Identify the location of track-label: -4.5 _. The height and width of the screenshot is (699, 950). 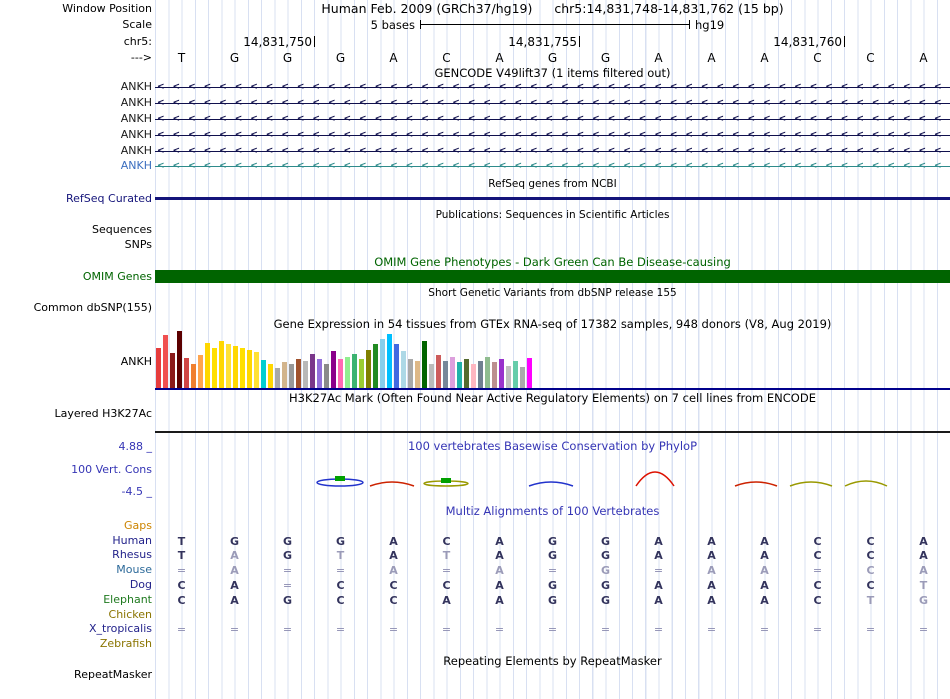
(76, 492).